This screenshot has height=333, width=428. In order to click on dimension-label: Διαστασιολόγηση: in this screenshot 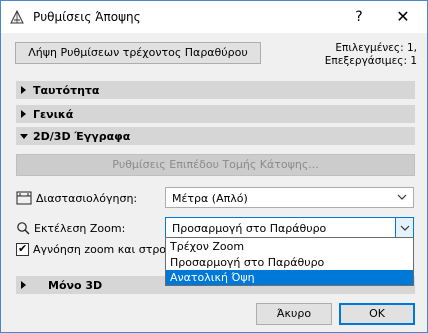, I will do `click(87, 198)`.